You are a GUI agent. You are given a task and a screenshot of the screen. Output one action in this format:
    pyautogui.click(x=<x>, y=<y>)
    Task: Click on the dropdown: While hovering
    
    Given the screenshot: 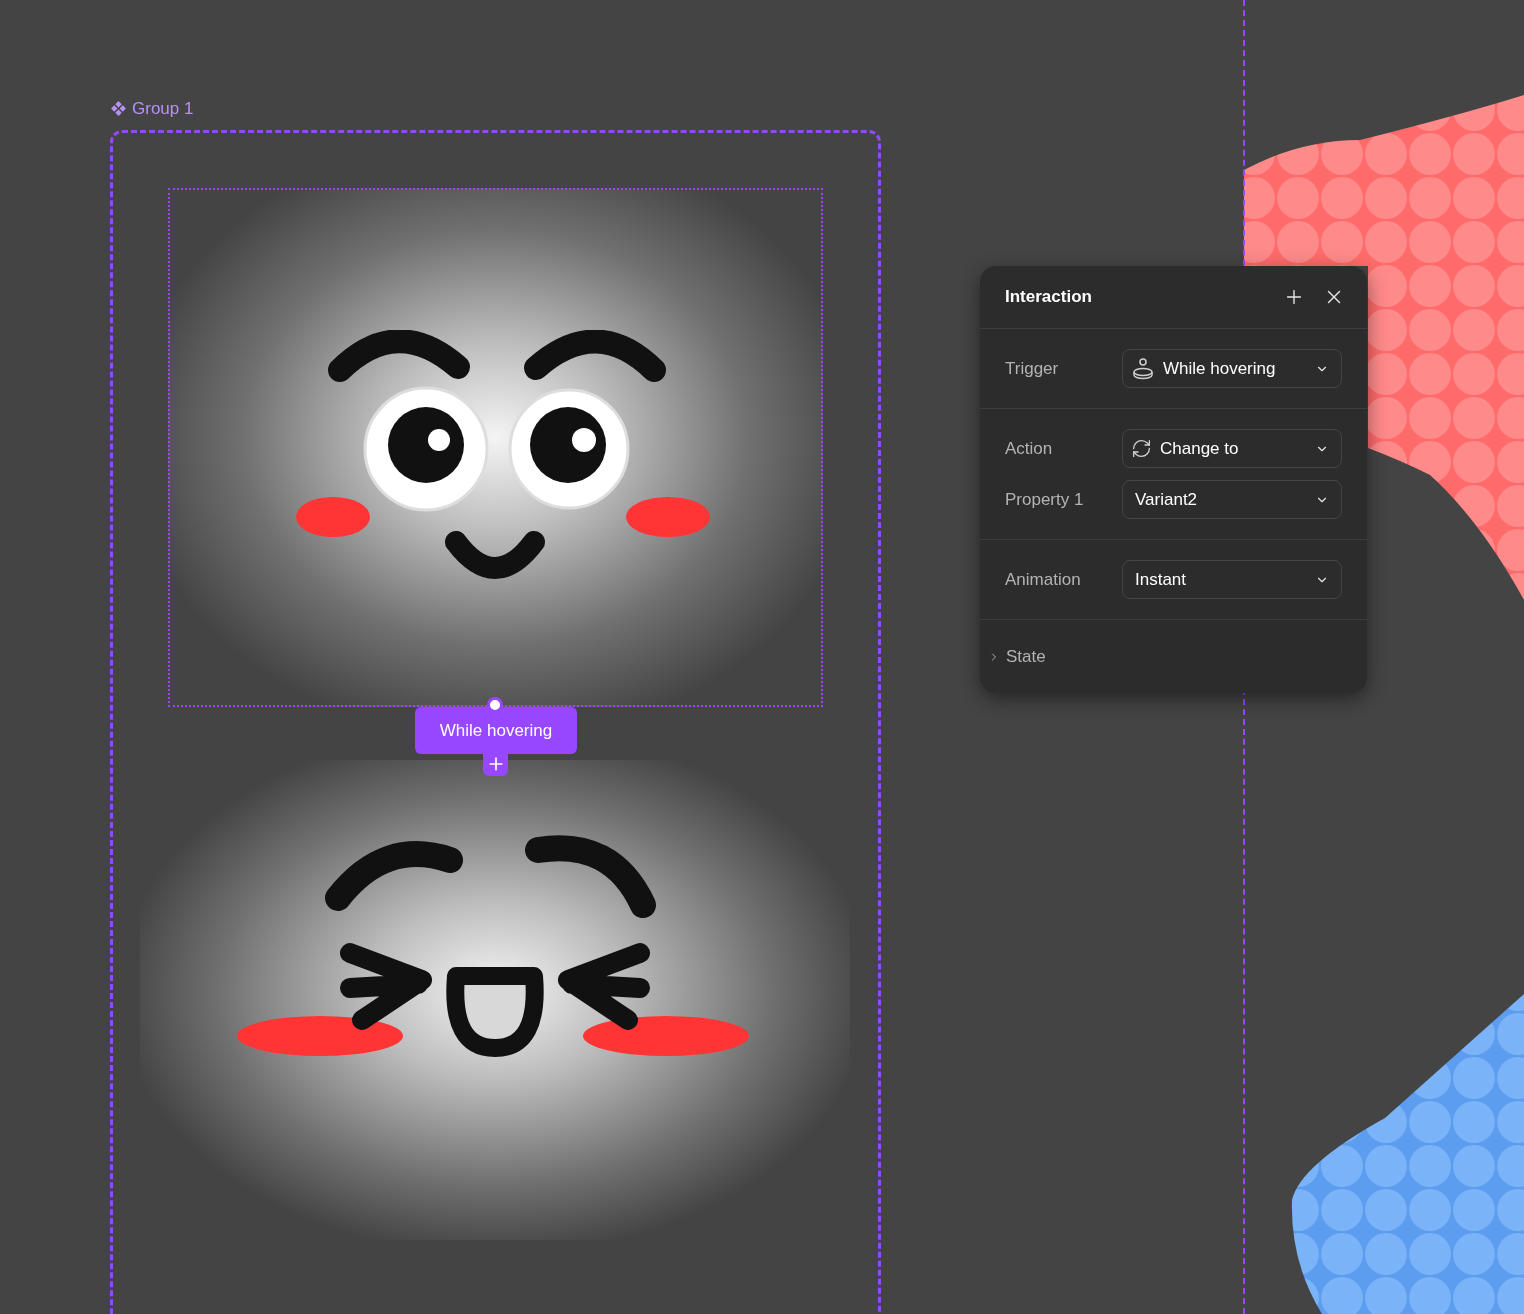 What is the action you would take?
    pyautogui.click(x=1232, y=368)
    